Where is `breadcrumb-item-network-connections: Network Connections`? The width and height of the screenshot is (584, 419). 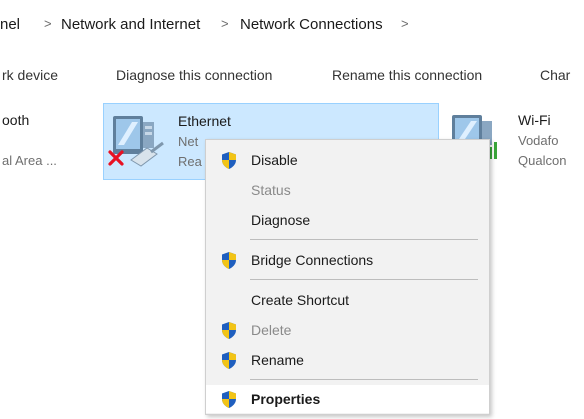
breadcrumb-item-network-connections: Network Connections is located at coordinates (311, 24).